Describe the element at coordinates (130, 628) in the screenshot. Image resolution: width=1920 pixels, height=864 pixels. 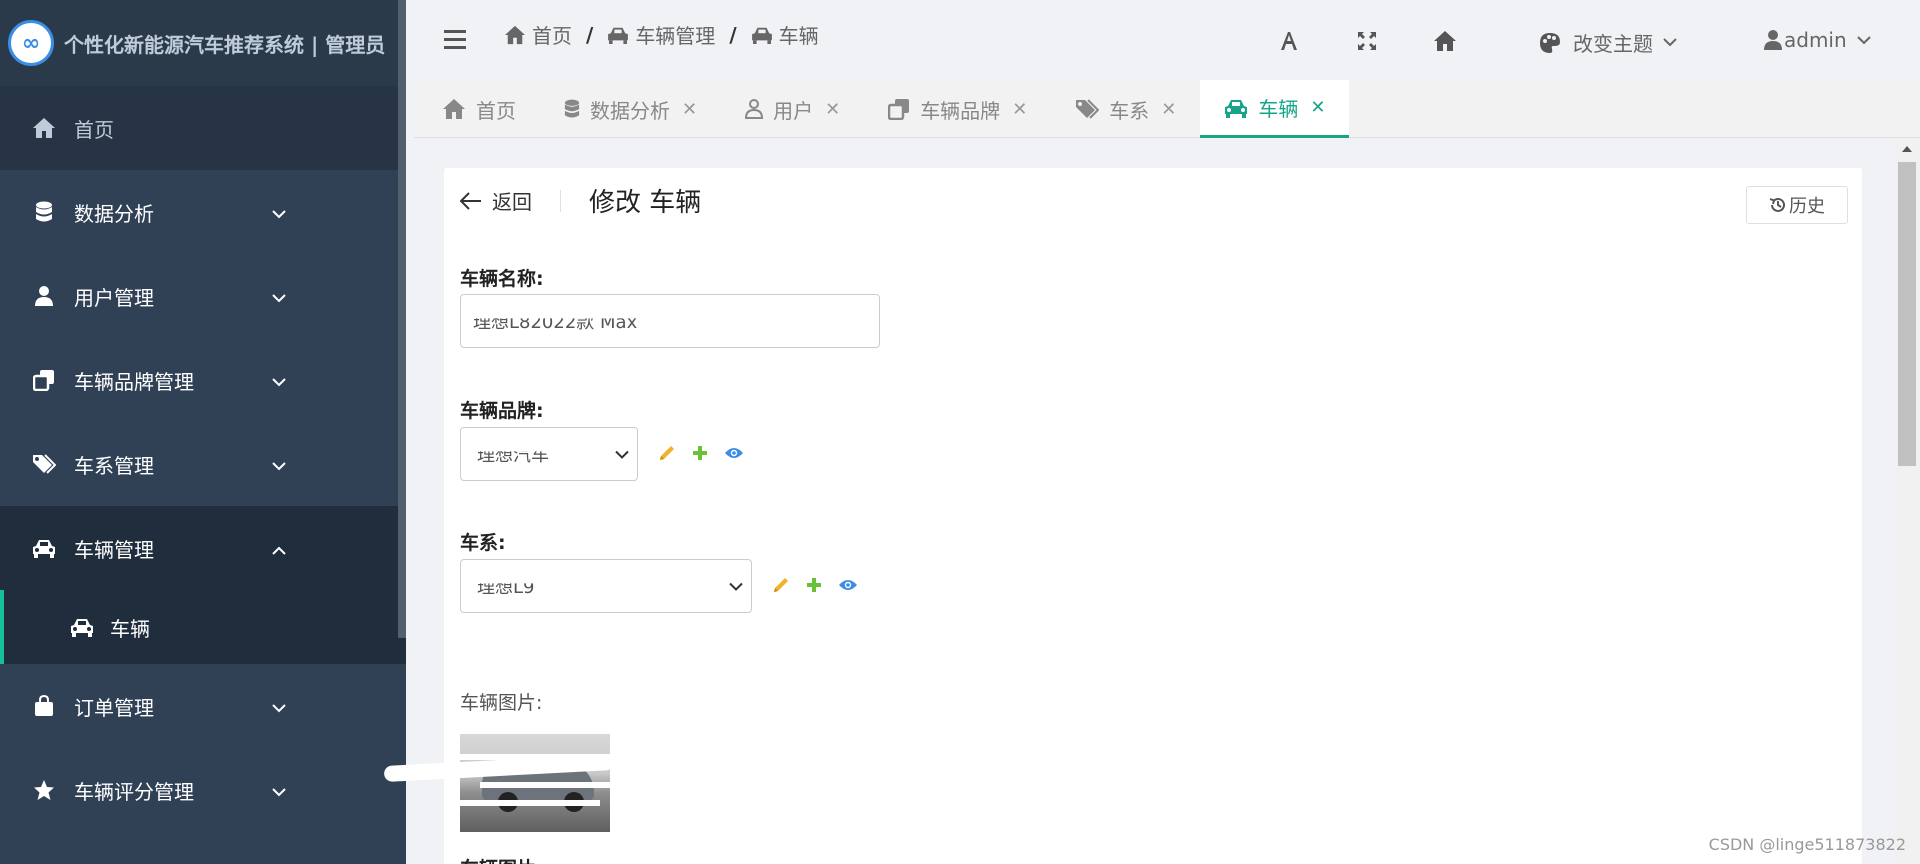
I see `sidebar-subitem-label: 车辆` at that location.